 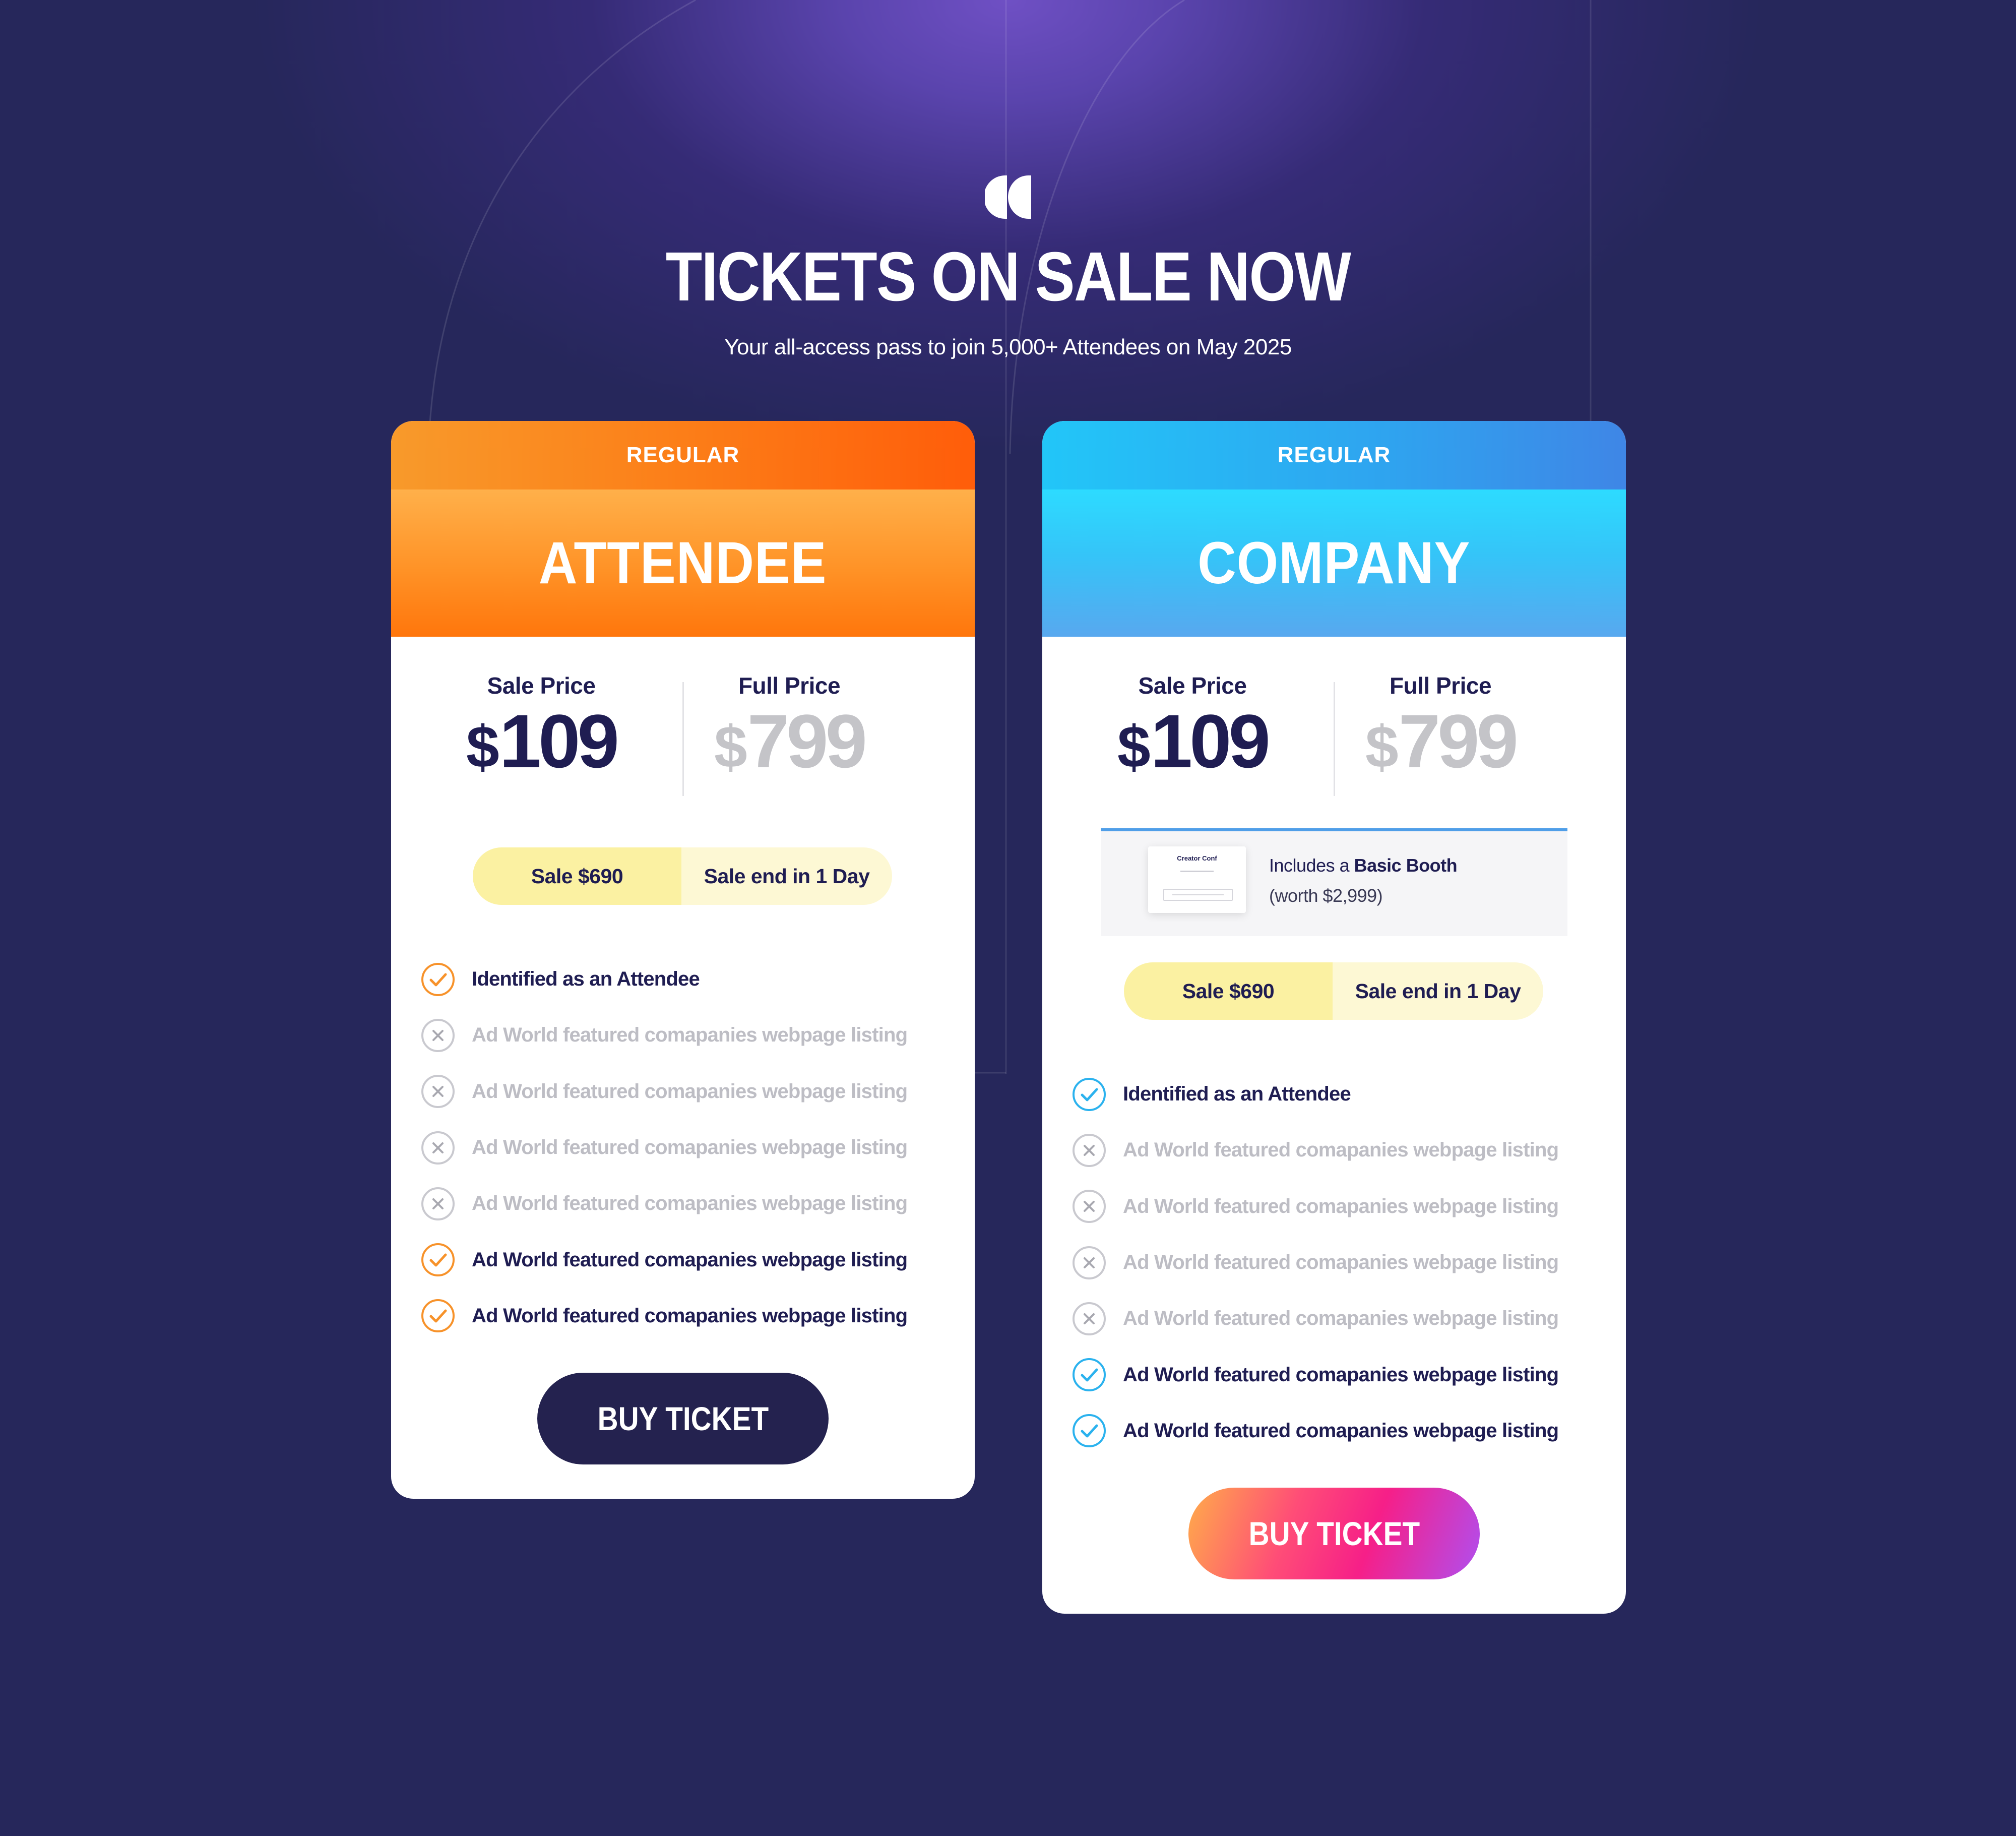 I want to click on ticket-name: COMPANY, so click(x=1334, y=563).